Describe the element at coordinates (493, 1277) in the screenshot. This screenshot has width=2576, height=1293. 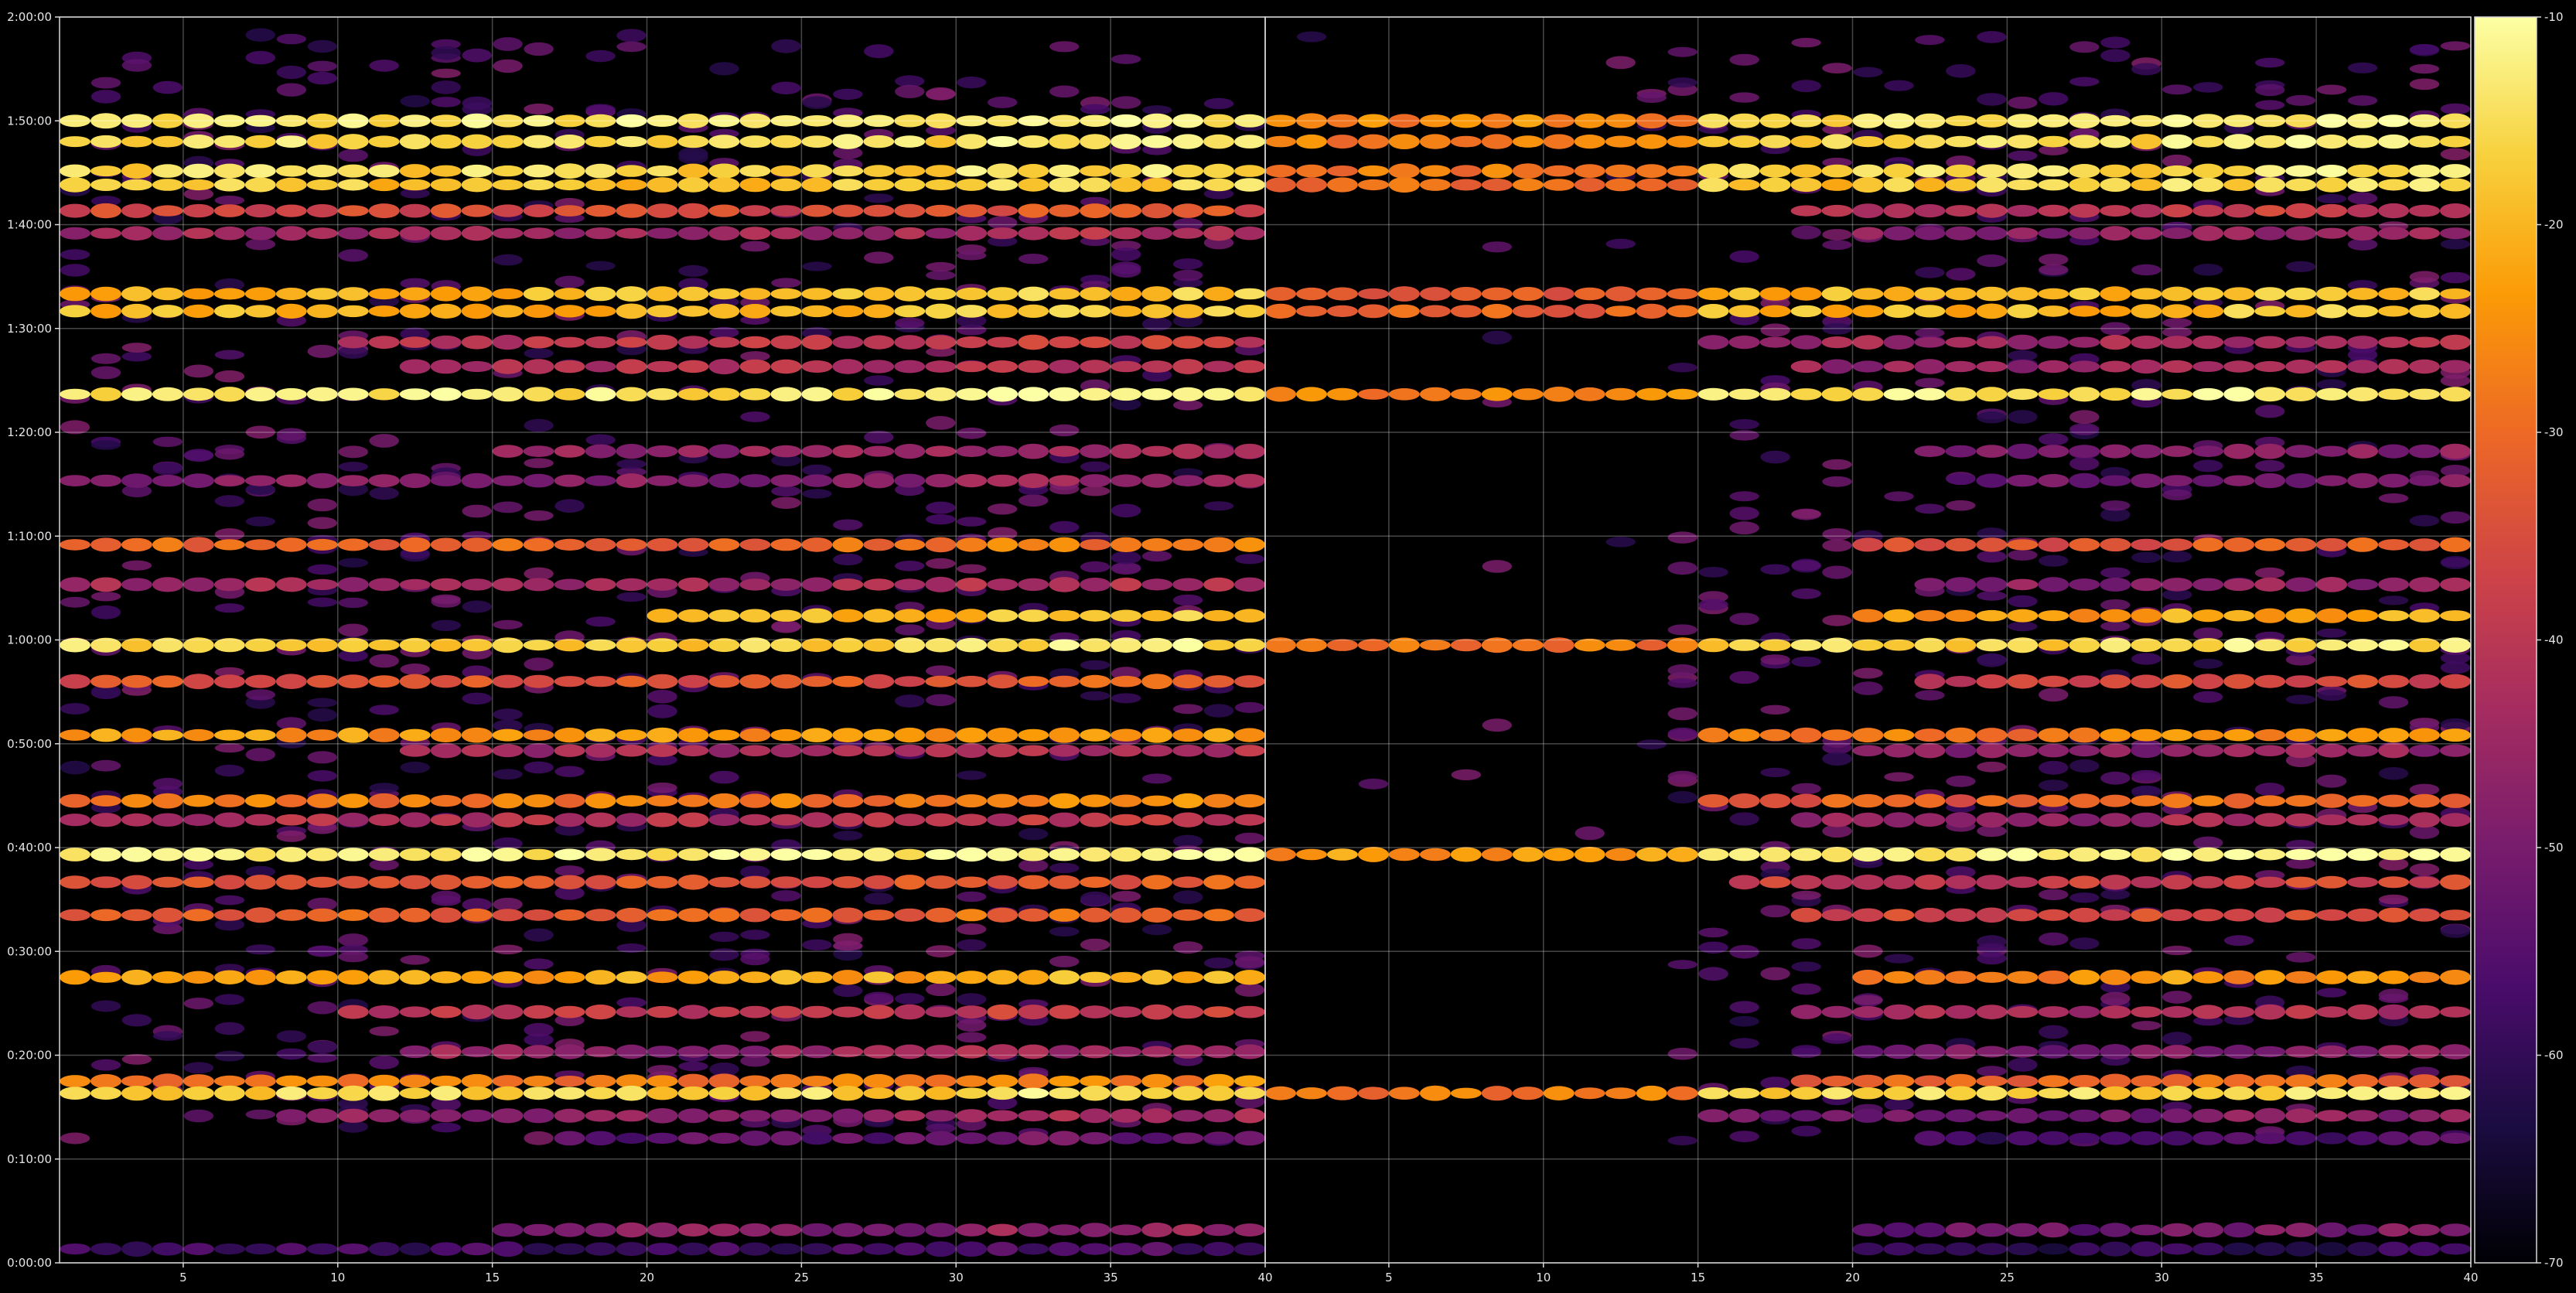
I see `x-tick-label: 15` at that location.